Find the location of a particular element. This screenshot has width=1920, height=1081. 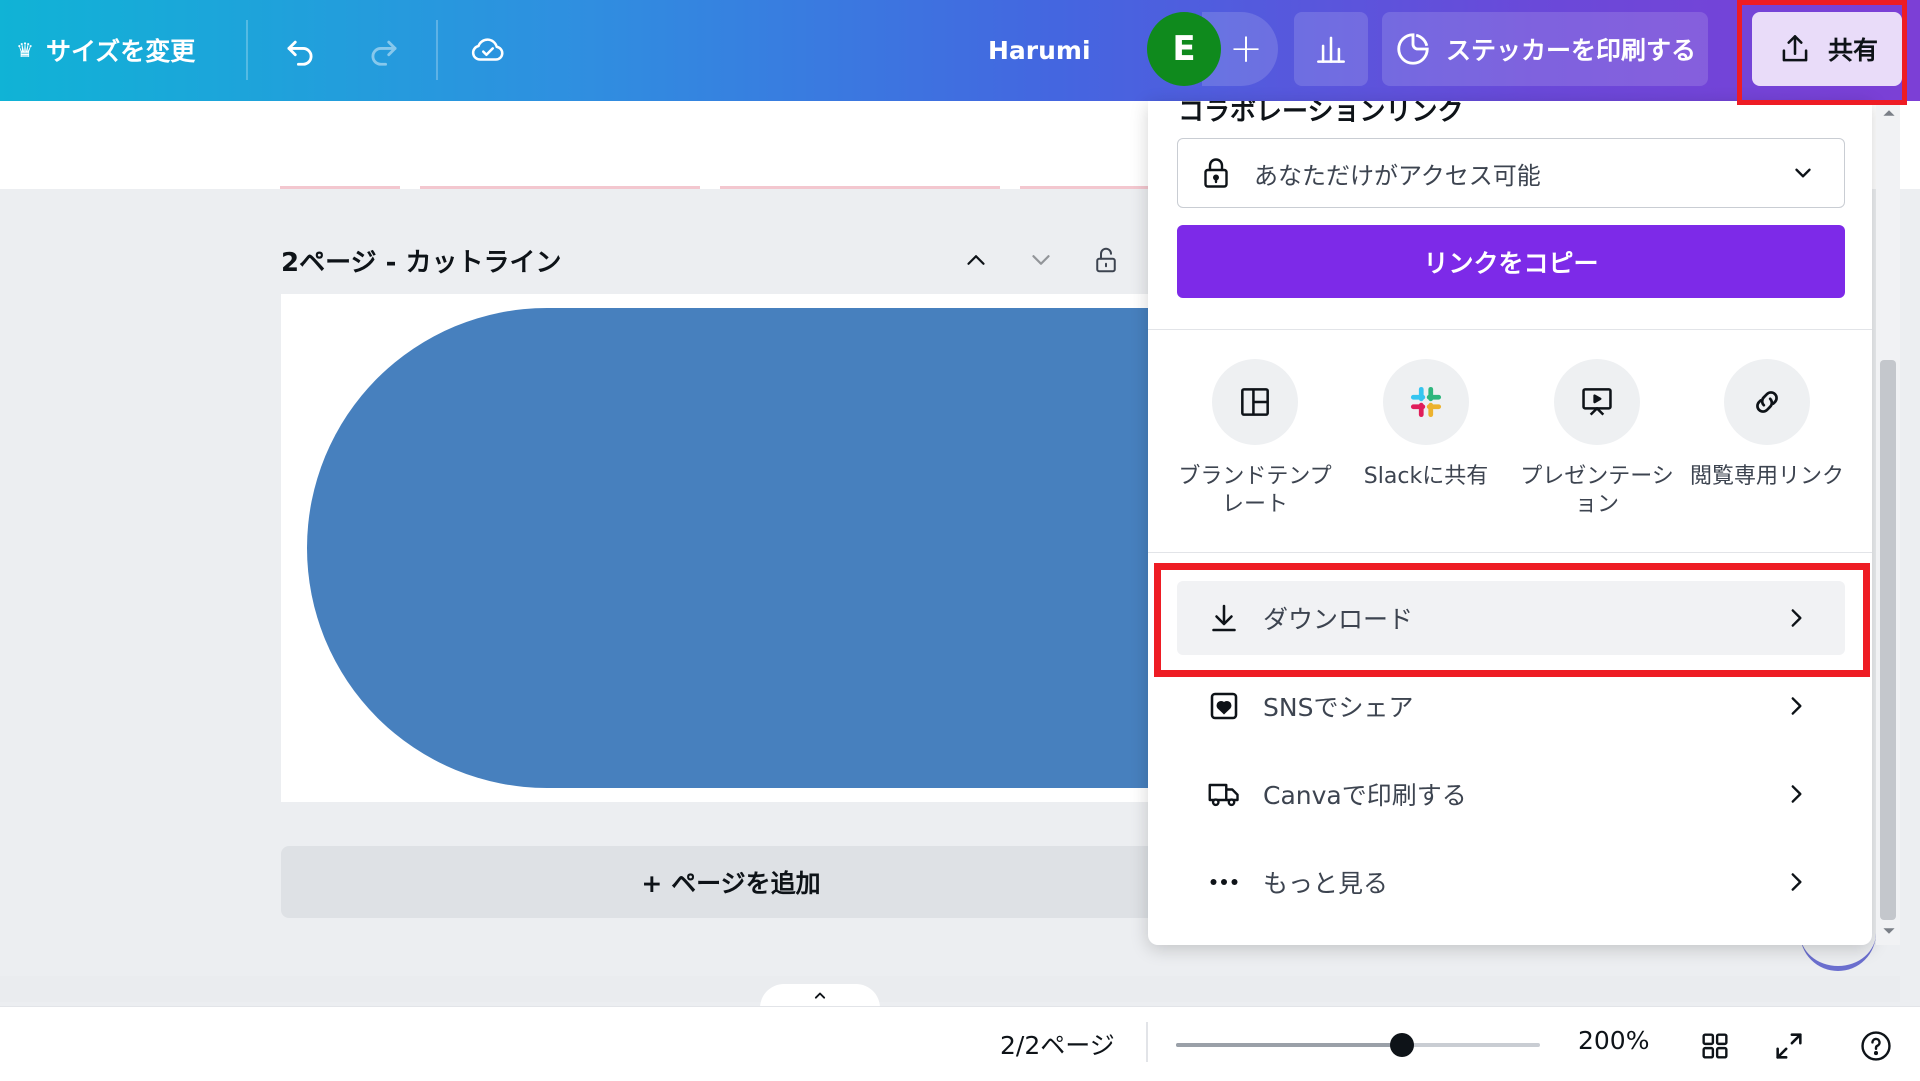

print-with-canva-row: Canvaで印刷する is located at coordinates (1511, 794).